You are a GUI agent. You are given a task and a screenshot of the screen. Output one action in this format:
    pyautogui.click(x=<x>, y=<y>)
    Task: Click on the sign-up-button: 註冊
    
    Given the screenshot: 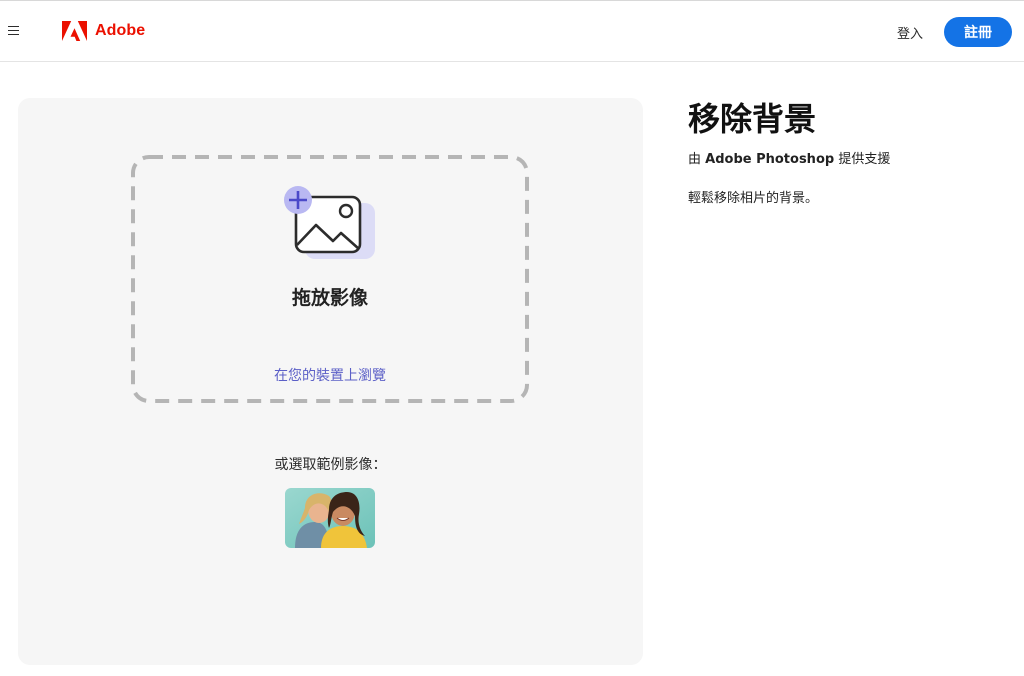 What is the action you would take?
    pyautogui.click(x=978, y=32)
    